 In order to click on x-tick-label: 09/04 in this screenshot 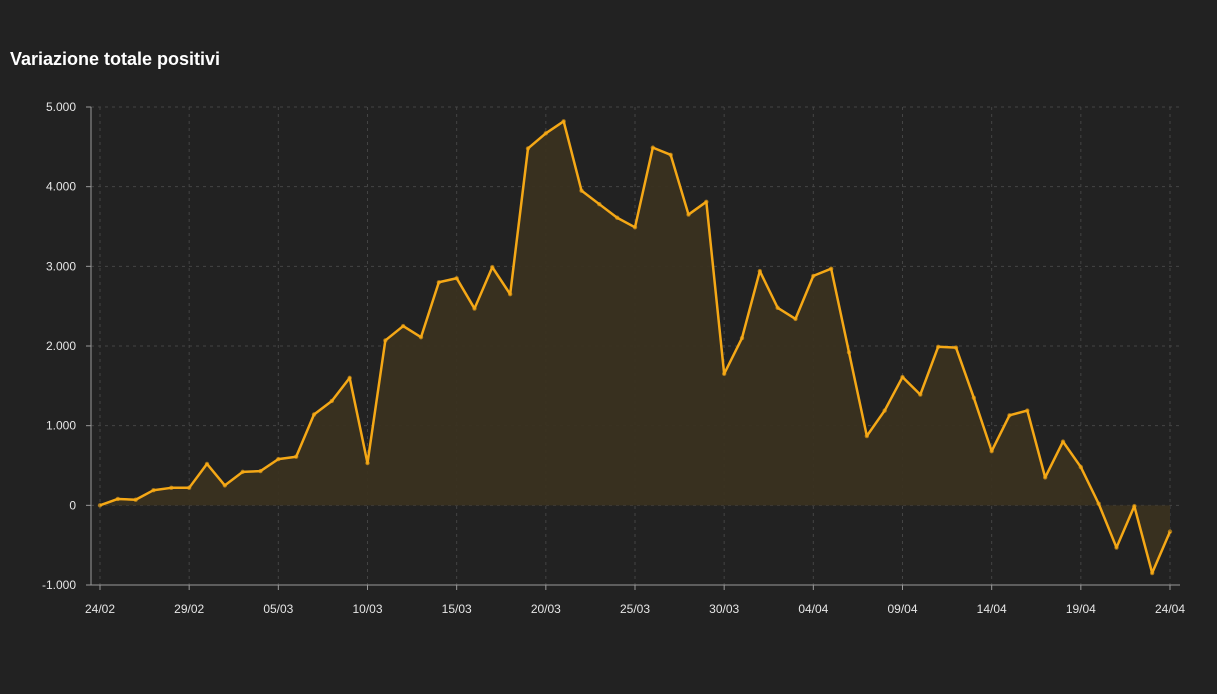, I will do `click(902, 609)`.